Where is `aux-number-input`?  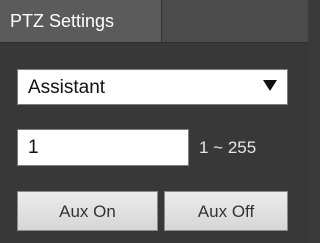 aux-number-input is located at coordinates (103, 147).